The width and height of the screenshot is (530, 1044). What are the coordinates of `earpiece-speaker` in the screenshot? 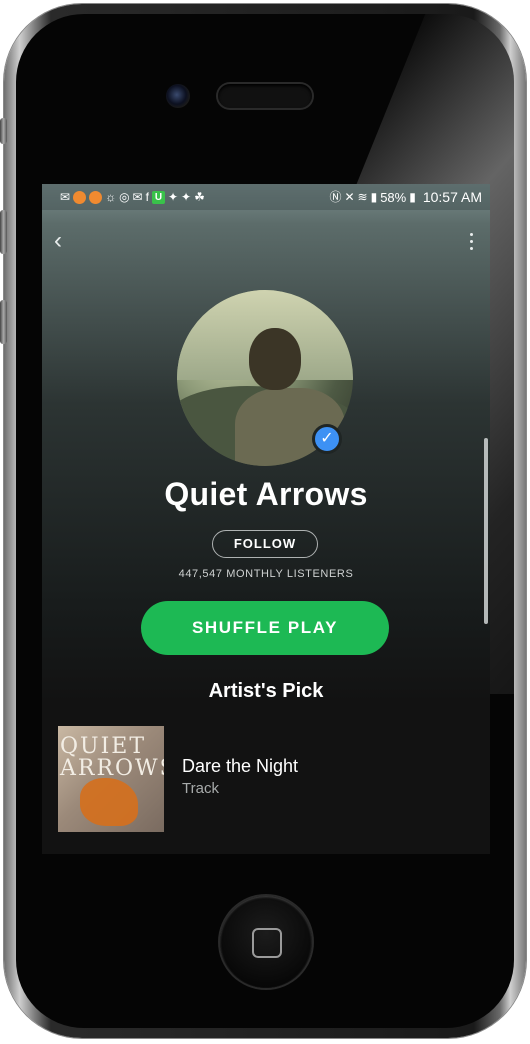 It's located at (265, 96).